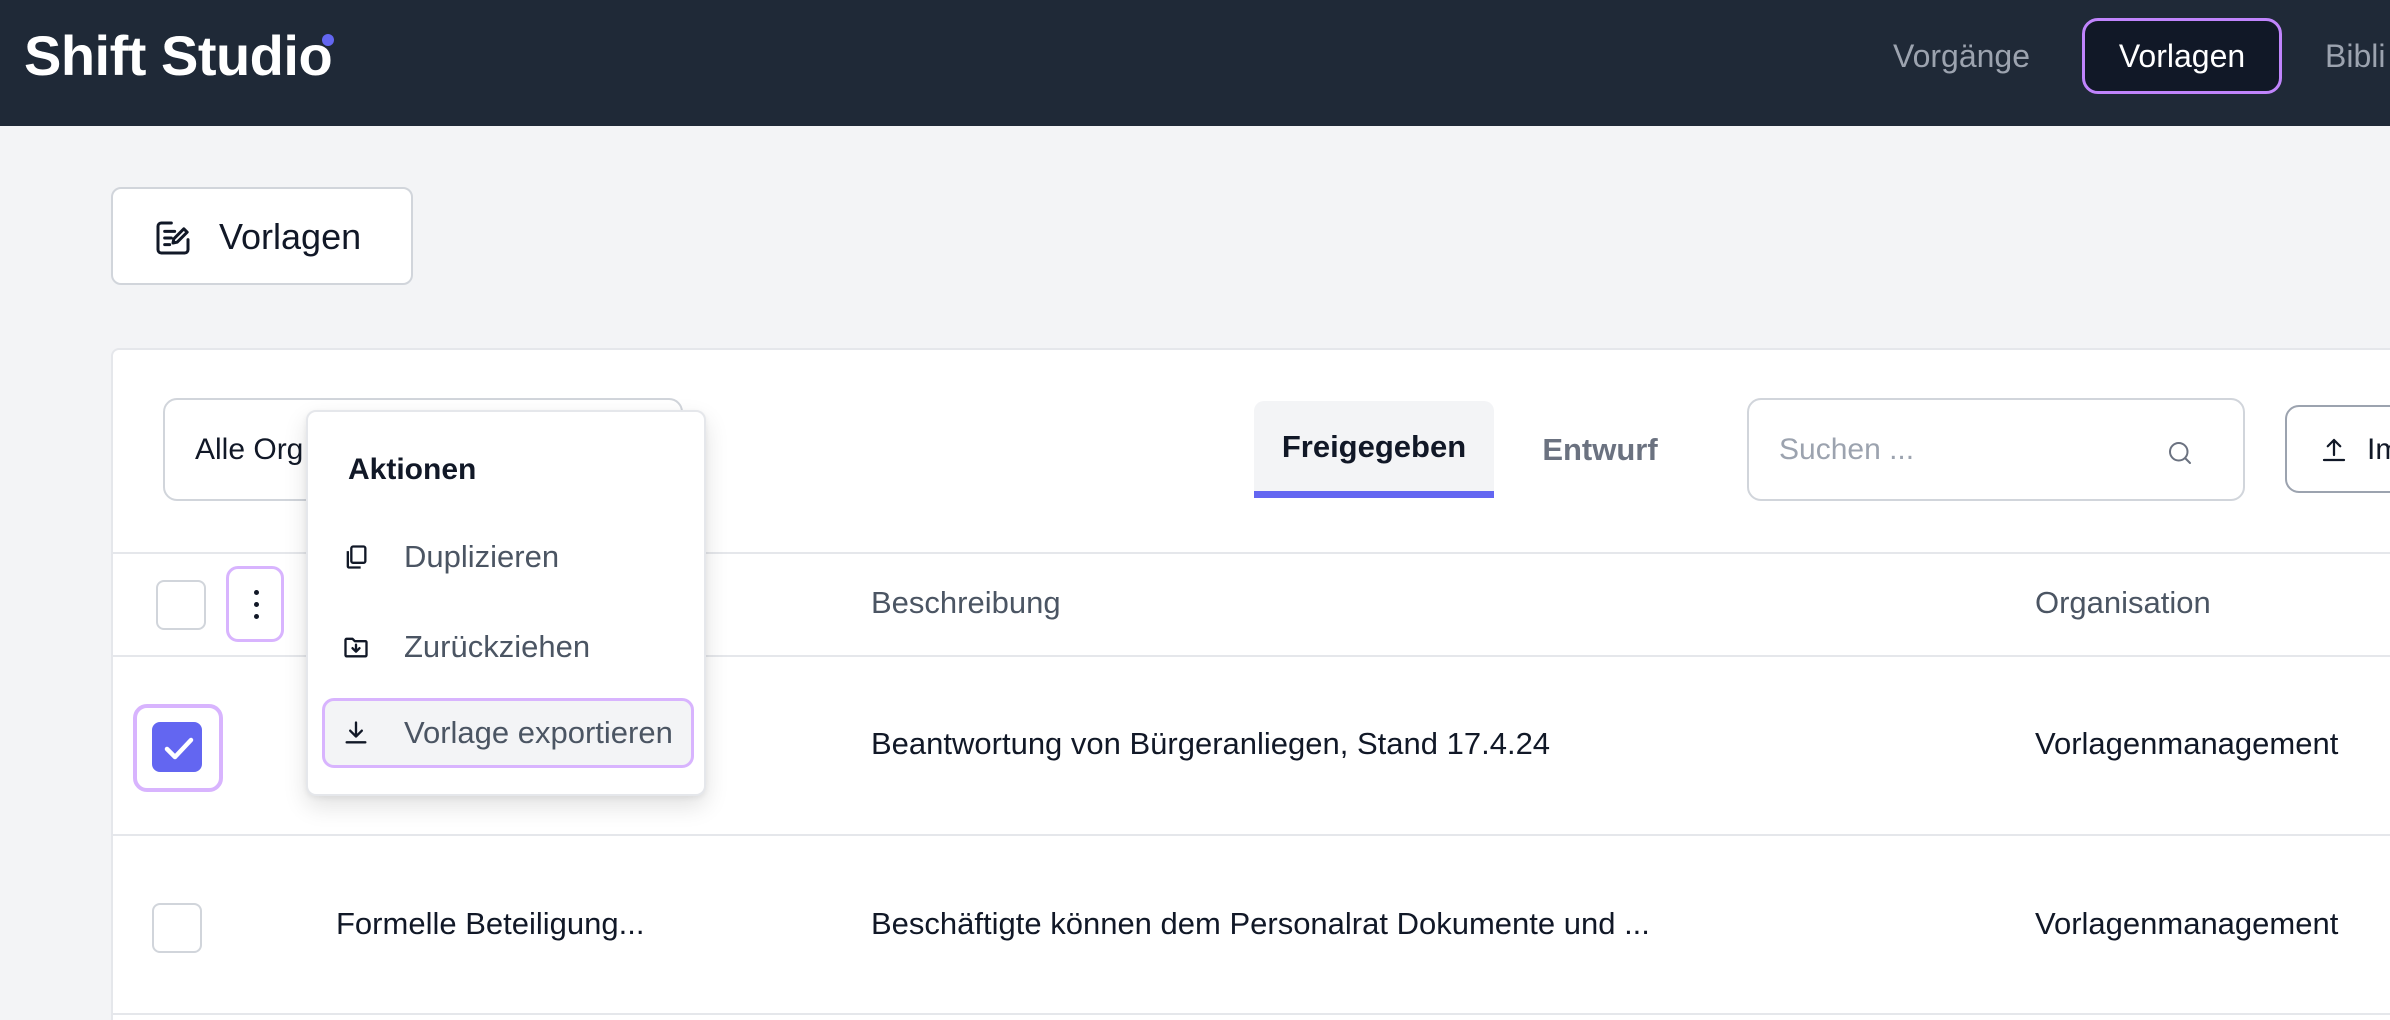  What do you see at coordinates (1600, 449) in the screenshot?
I see `tab-entwurf: Entwurf` at bounding box center [1600, 449].